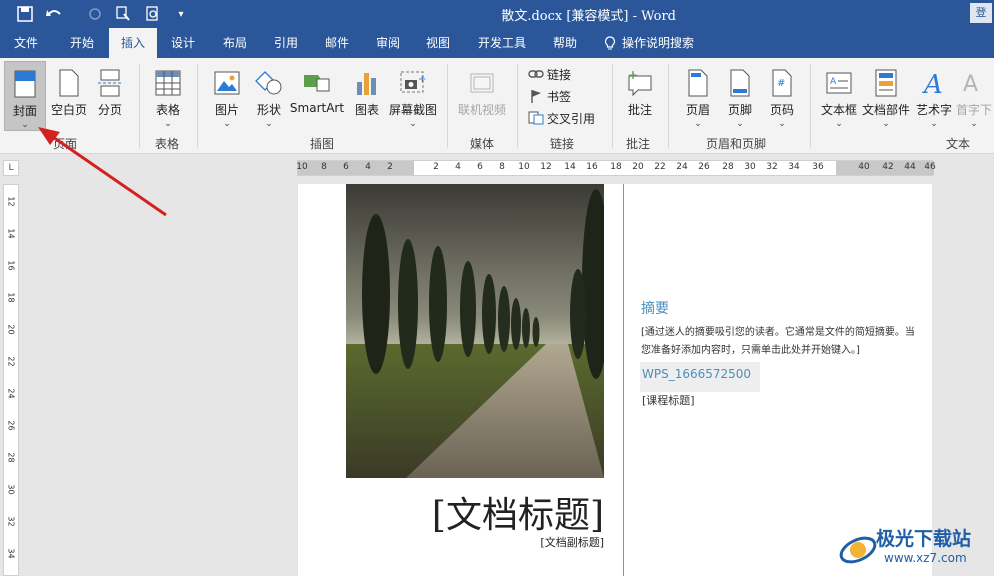 This screenshot has width=994, height=576. I want to click on site-watermark: 极光下载站 www.xz7.com, so click(915, 548).